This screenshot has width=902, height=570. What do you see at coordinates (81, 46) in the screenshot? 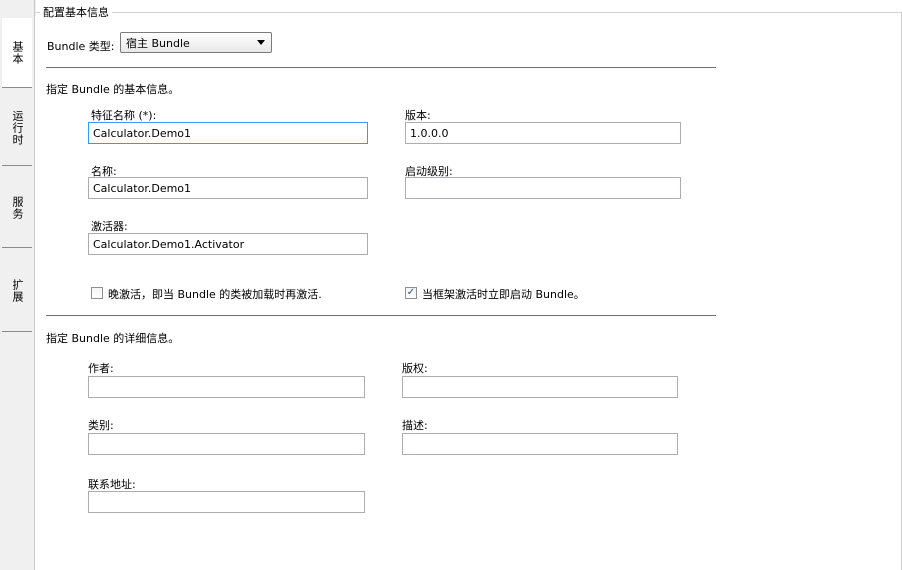
I see `bundle-type-label: Bundle 类型:` at bounding box center [81, 46].